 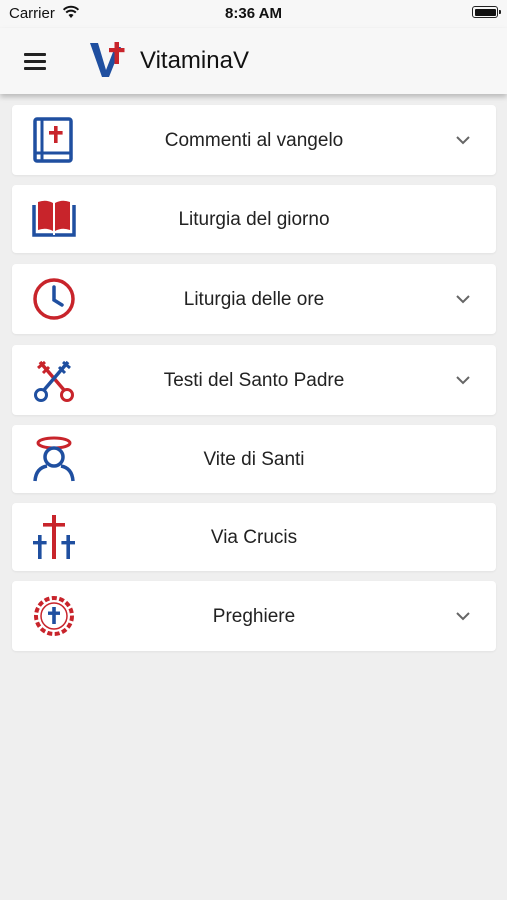 I want to click on list-item: Liturgia delle ore, so click(x=254, y=299).